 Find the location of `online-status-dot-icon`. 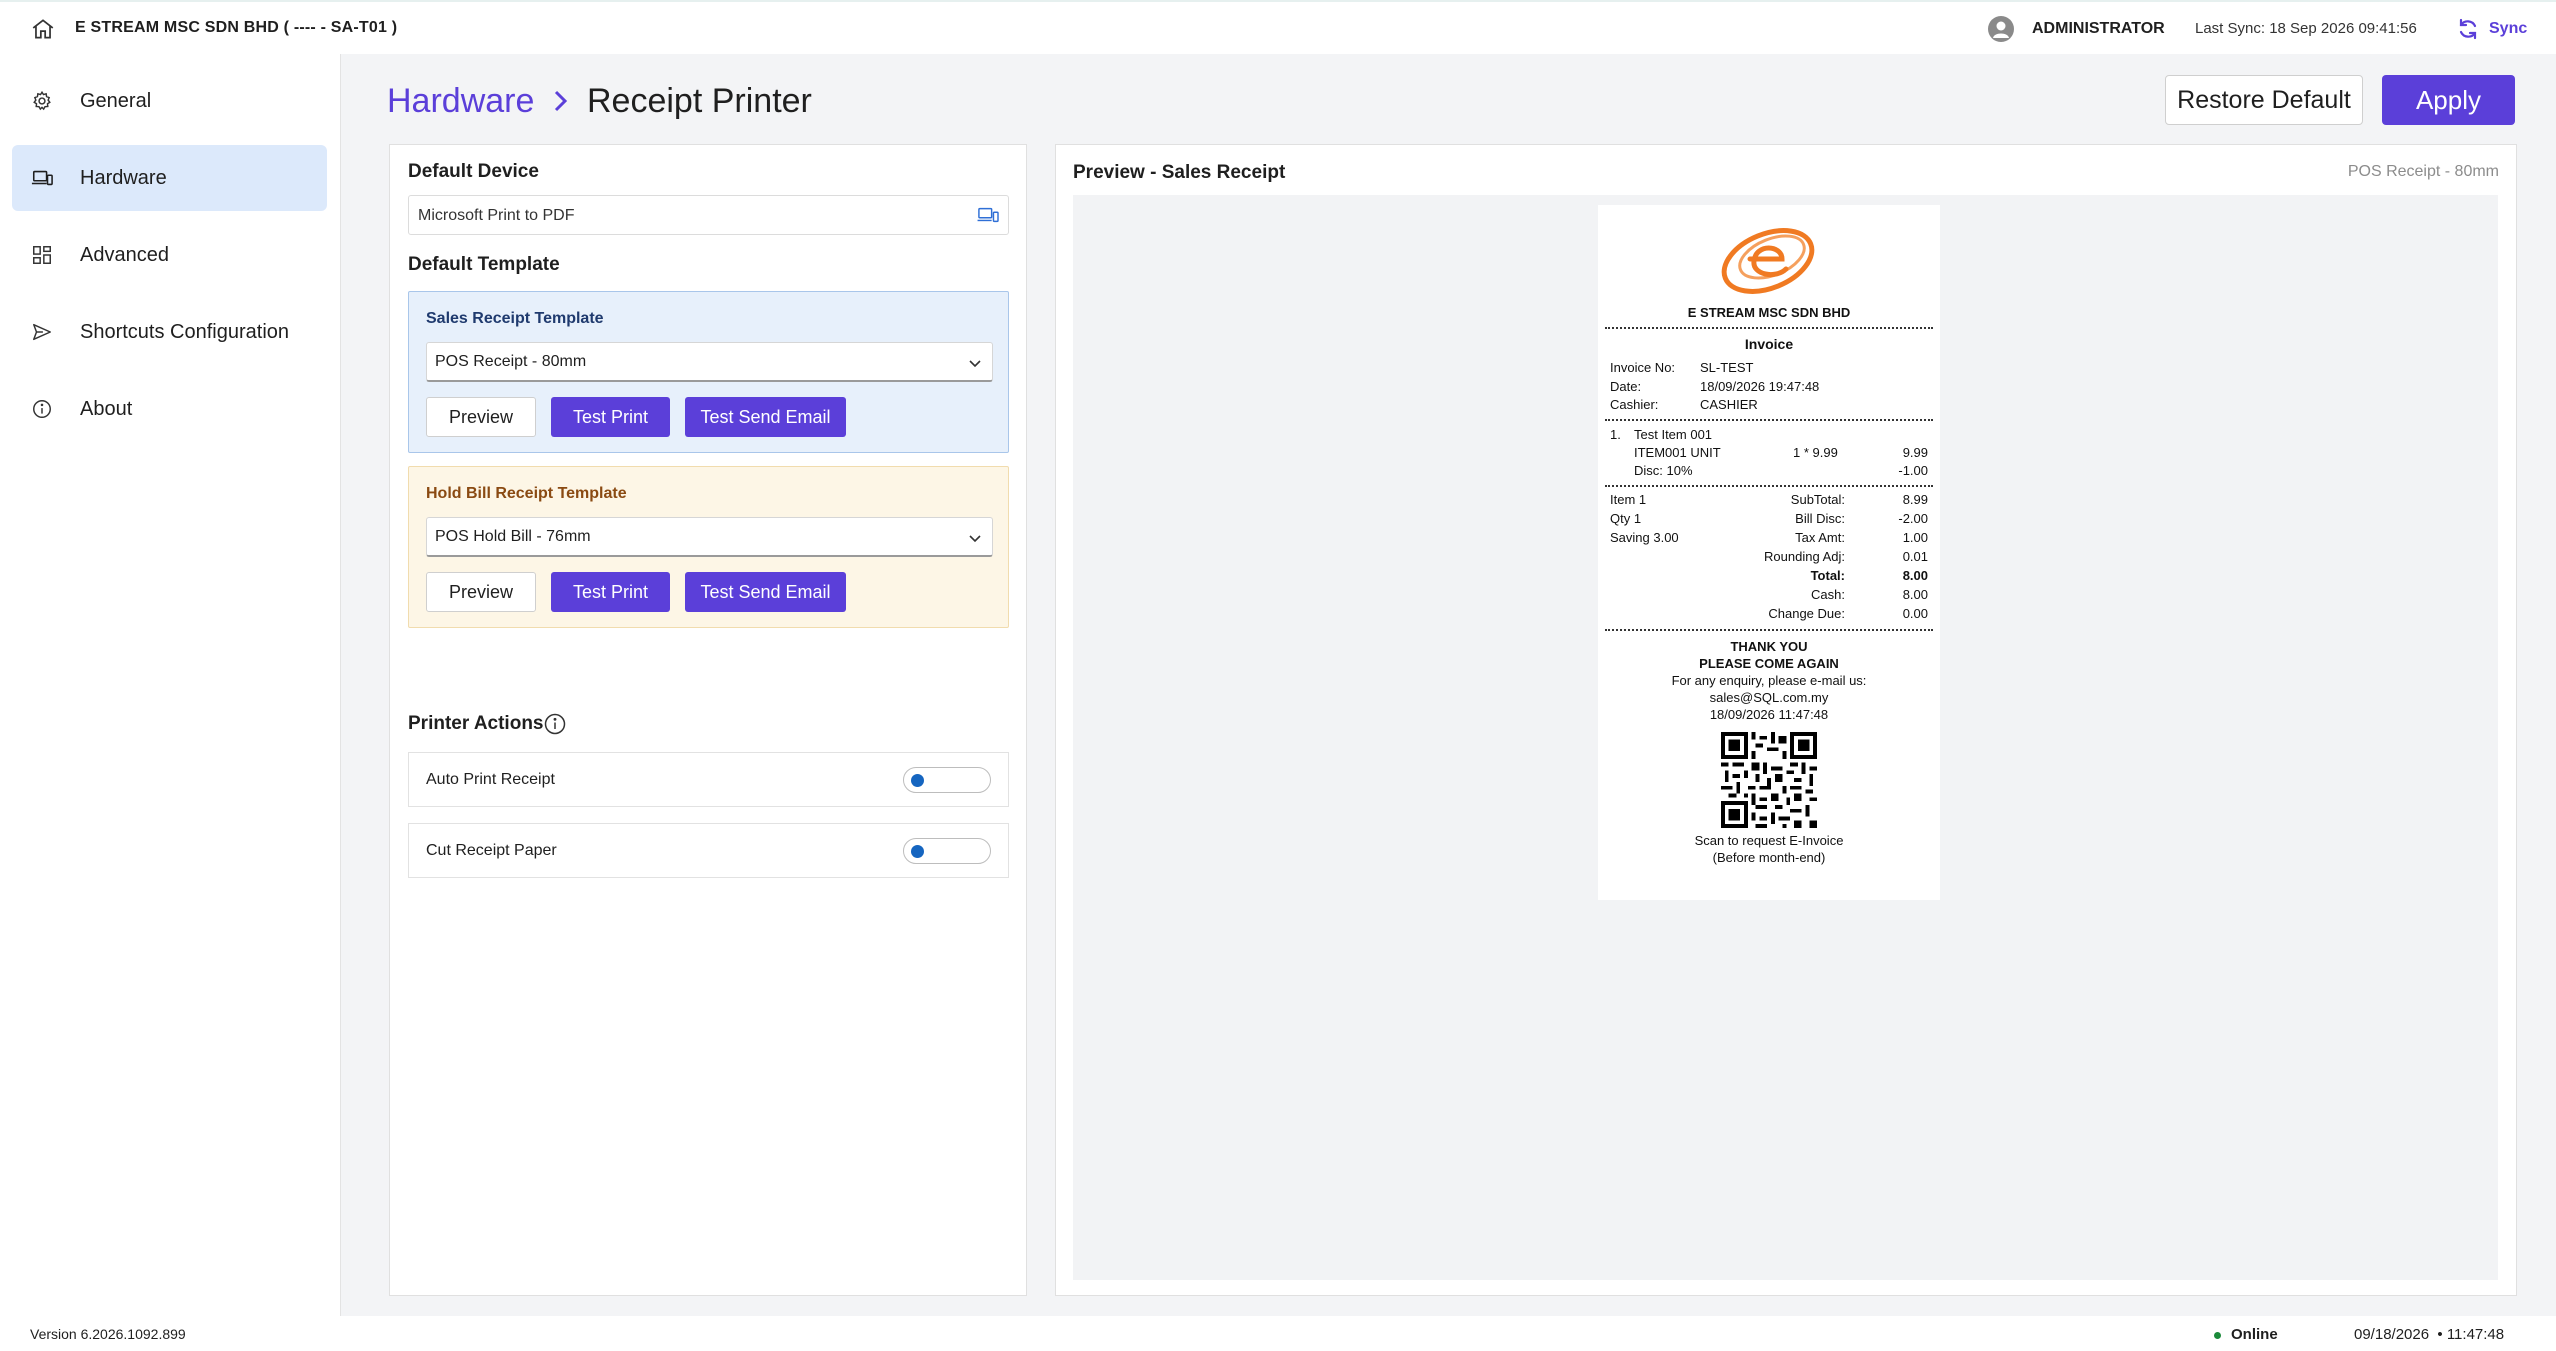

online-status-dot-icon is located at coordinates (2217, 1335).